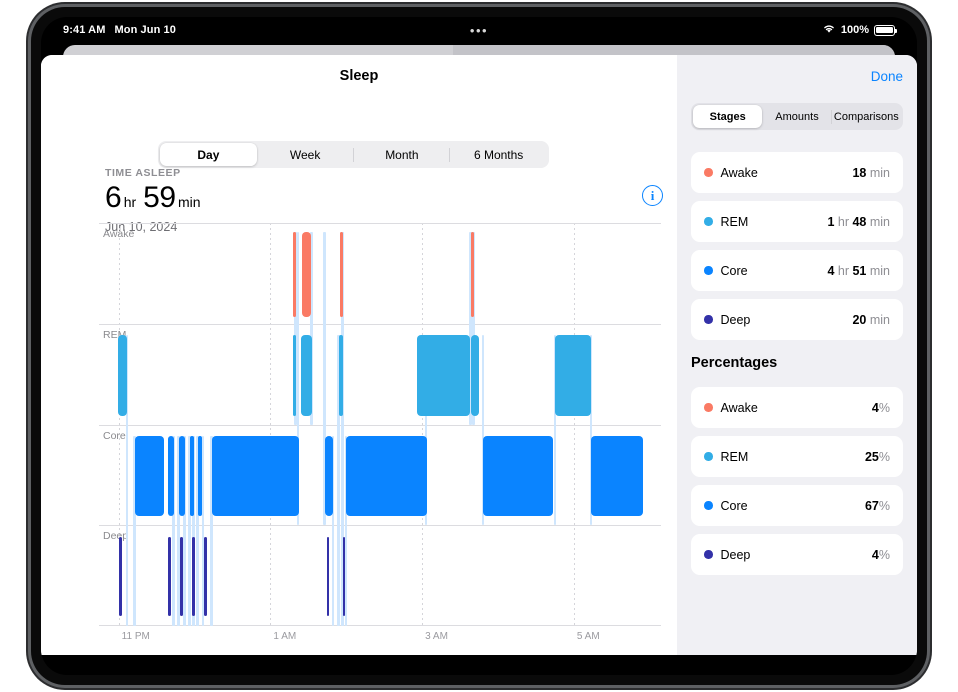 Image resolution: width=958 pixels, height=692 pixels. I want to click on tab-comparisons-label: Comparisons, so click(866, 116).